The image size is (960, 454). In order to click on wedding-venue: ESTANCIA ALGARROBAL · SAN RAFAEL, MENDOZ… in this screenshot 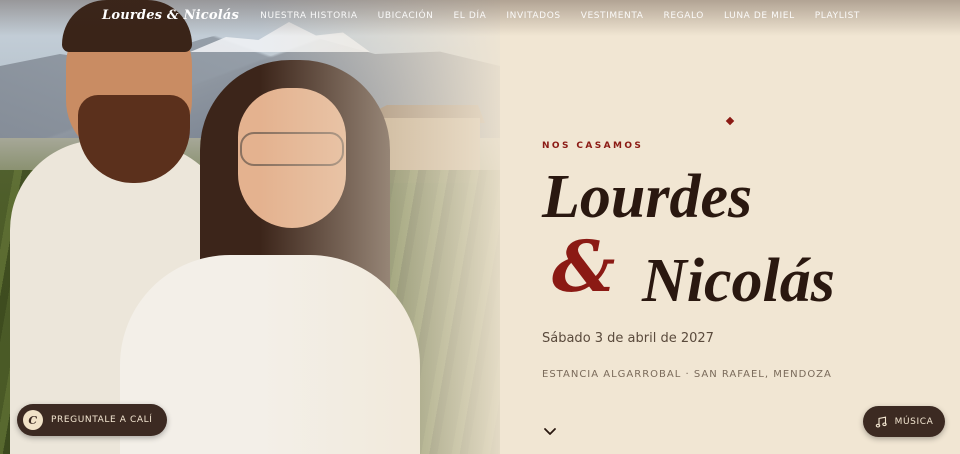, I will do `click(687, 374)`.